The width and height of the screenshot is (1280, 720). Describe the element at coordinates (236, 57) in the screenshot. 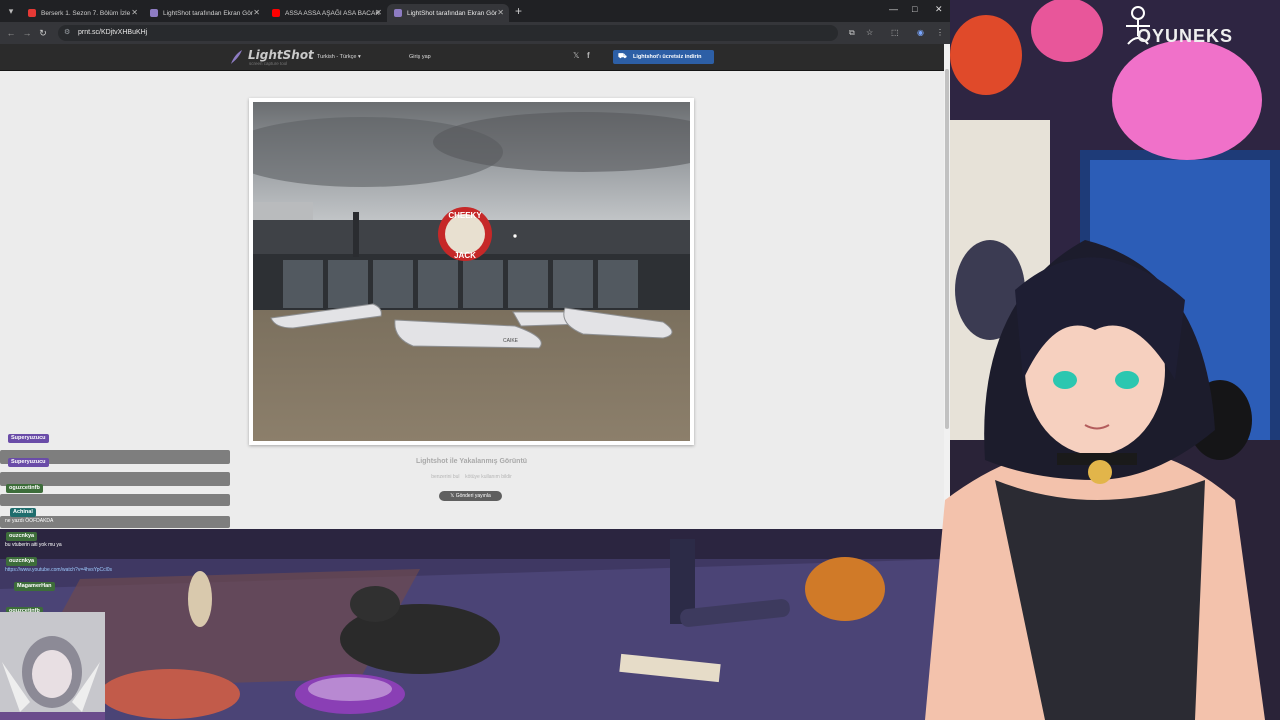

I see `feather-logo-icon` at that location.